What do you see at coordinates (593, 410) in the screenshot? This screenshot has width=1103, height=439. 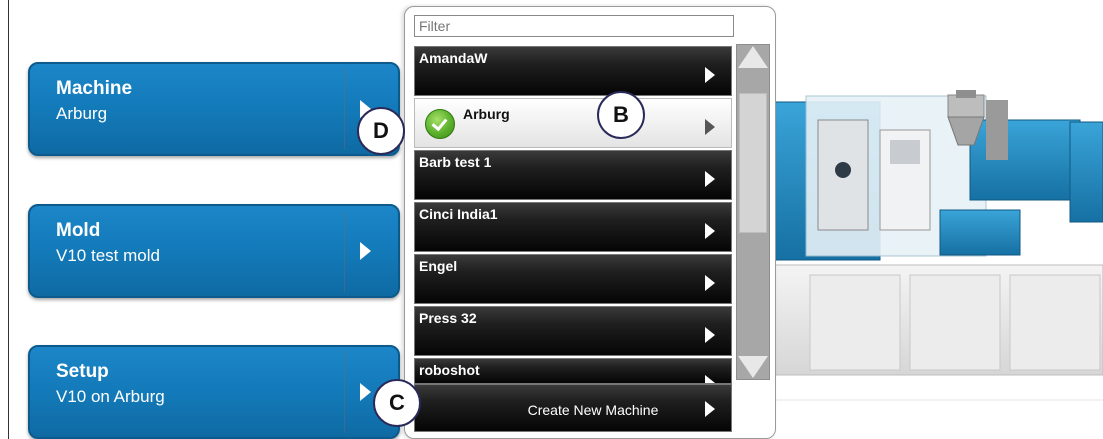 I see `create-new-machine-label: Create New Machine` at bounding box center [593, 410].